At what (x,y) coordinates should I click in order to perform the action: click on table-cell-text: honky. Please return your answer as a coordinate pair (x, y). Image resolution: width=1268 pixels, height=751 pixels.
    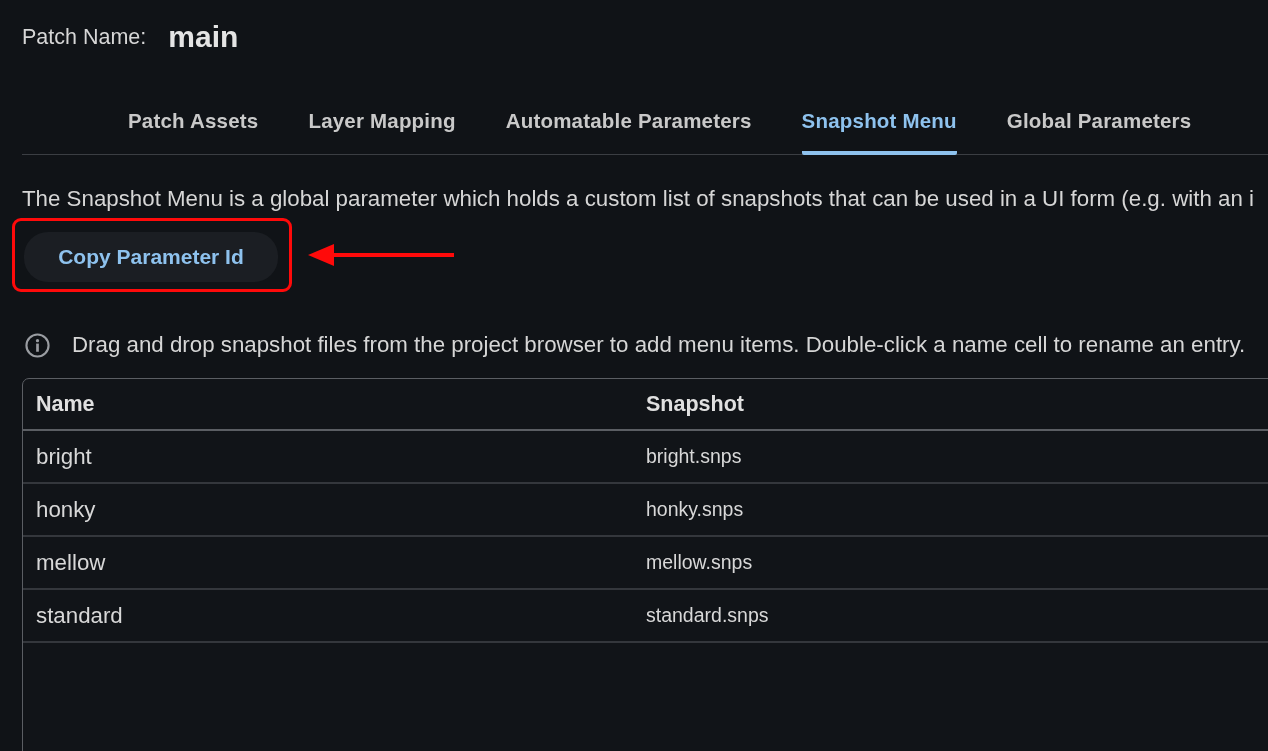
    Looking at the image, I should click on (66, 509).